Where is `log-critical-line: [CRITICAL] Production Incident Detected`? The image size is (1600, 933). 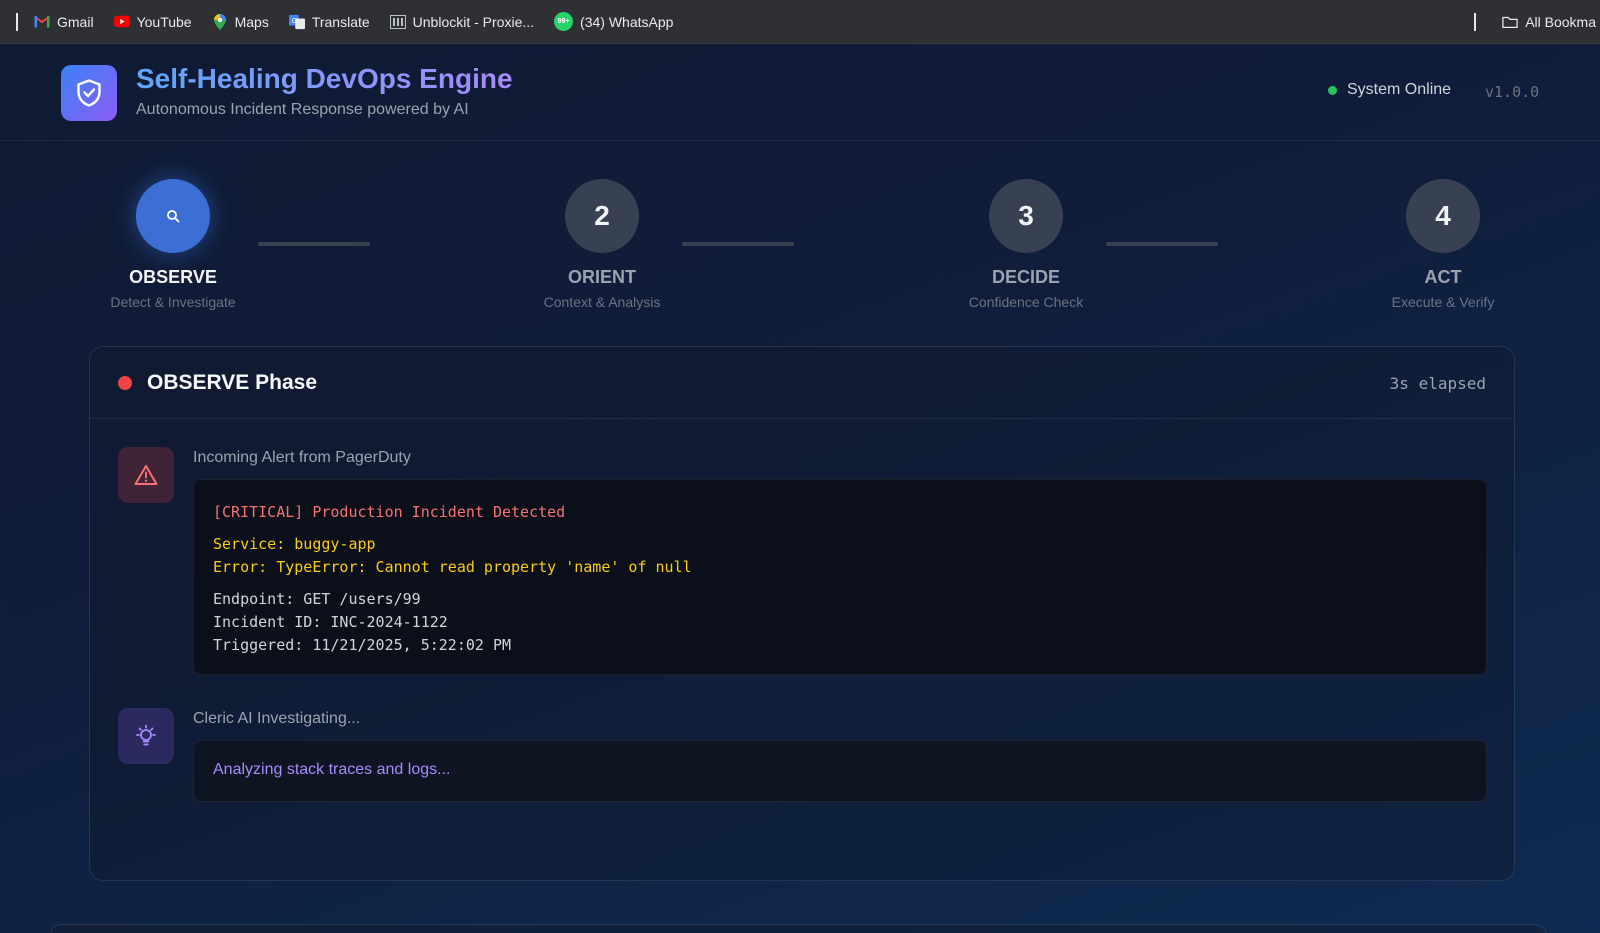
log-critical-line: [CRITICAL] Production Incident Detected is located at coordinates (389, 512).